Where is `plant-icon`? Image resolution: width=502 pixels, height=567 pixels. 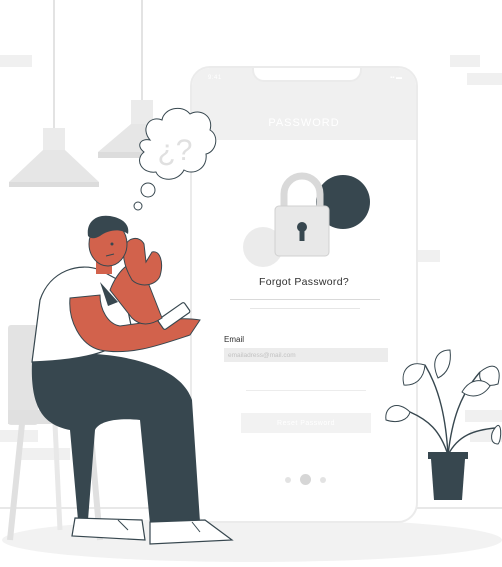
plant-icon is located at coordinates (443, 424).